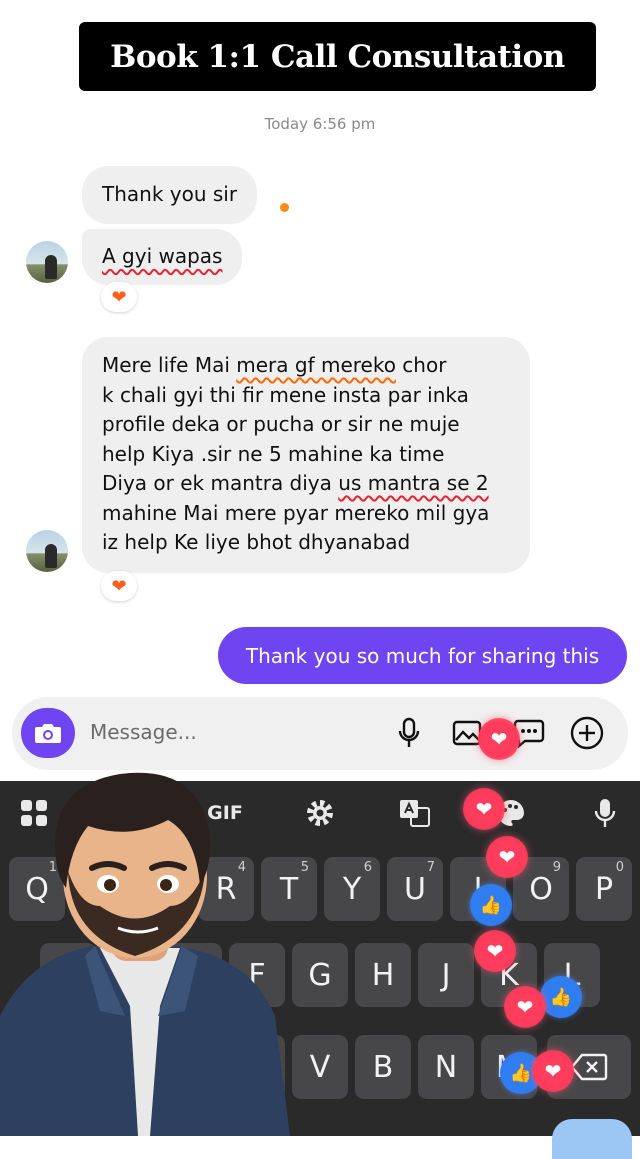 This screenshot has height=1159, width=640. I want to click on voice-input-button, so click(605, 813).